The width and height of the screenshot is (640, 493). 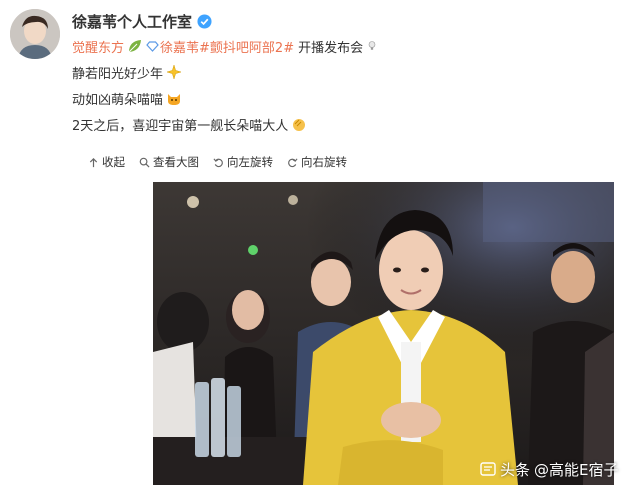 I want to click on rotate-left-button: 向左旋转, so click(x=243, y=162).